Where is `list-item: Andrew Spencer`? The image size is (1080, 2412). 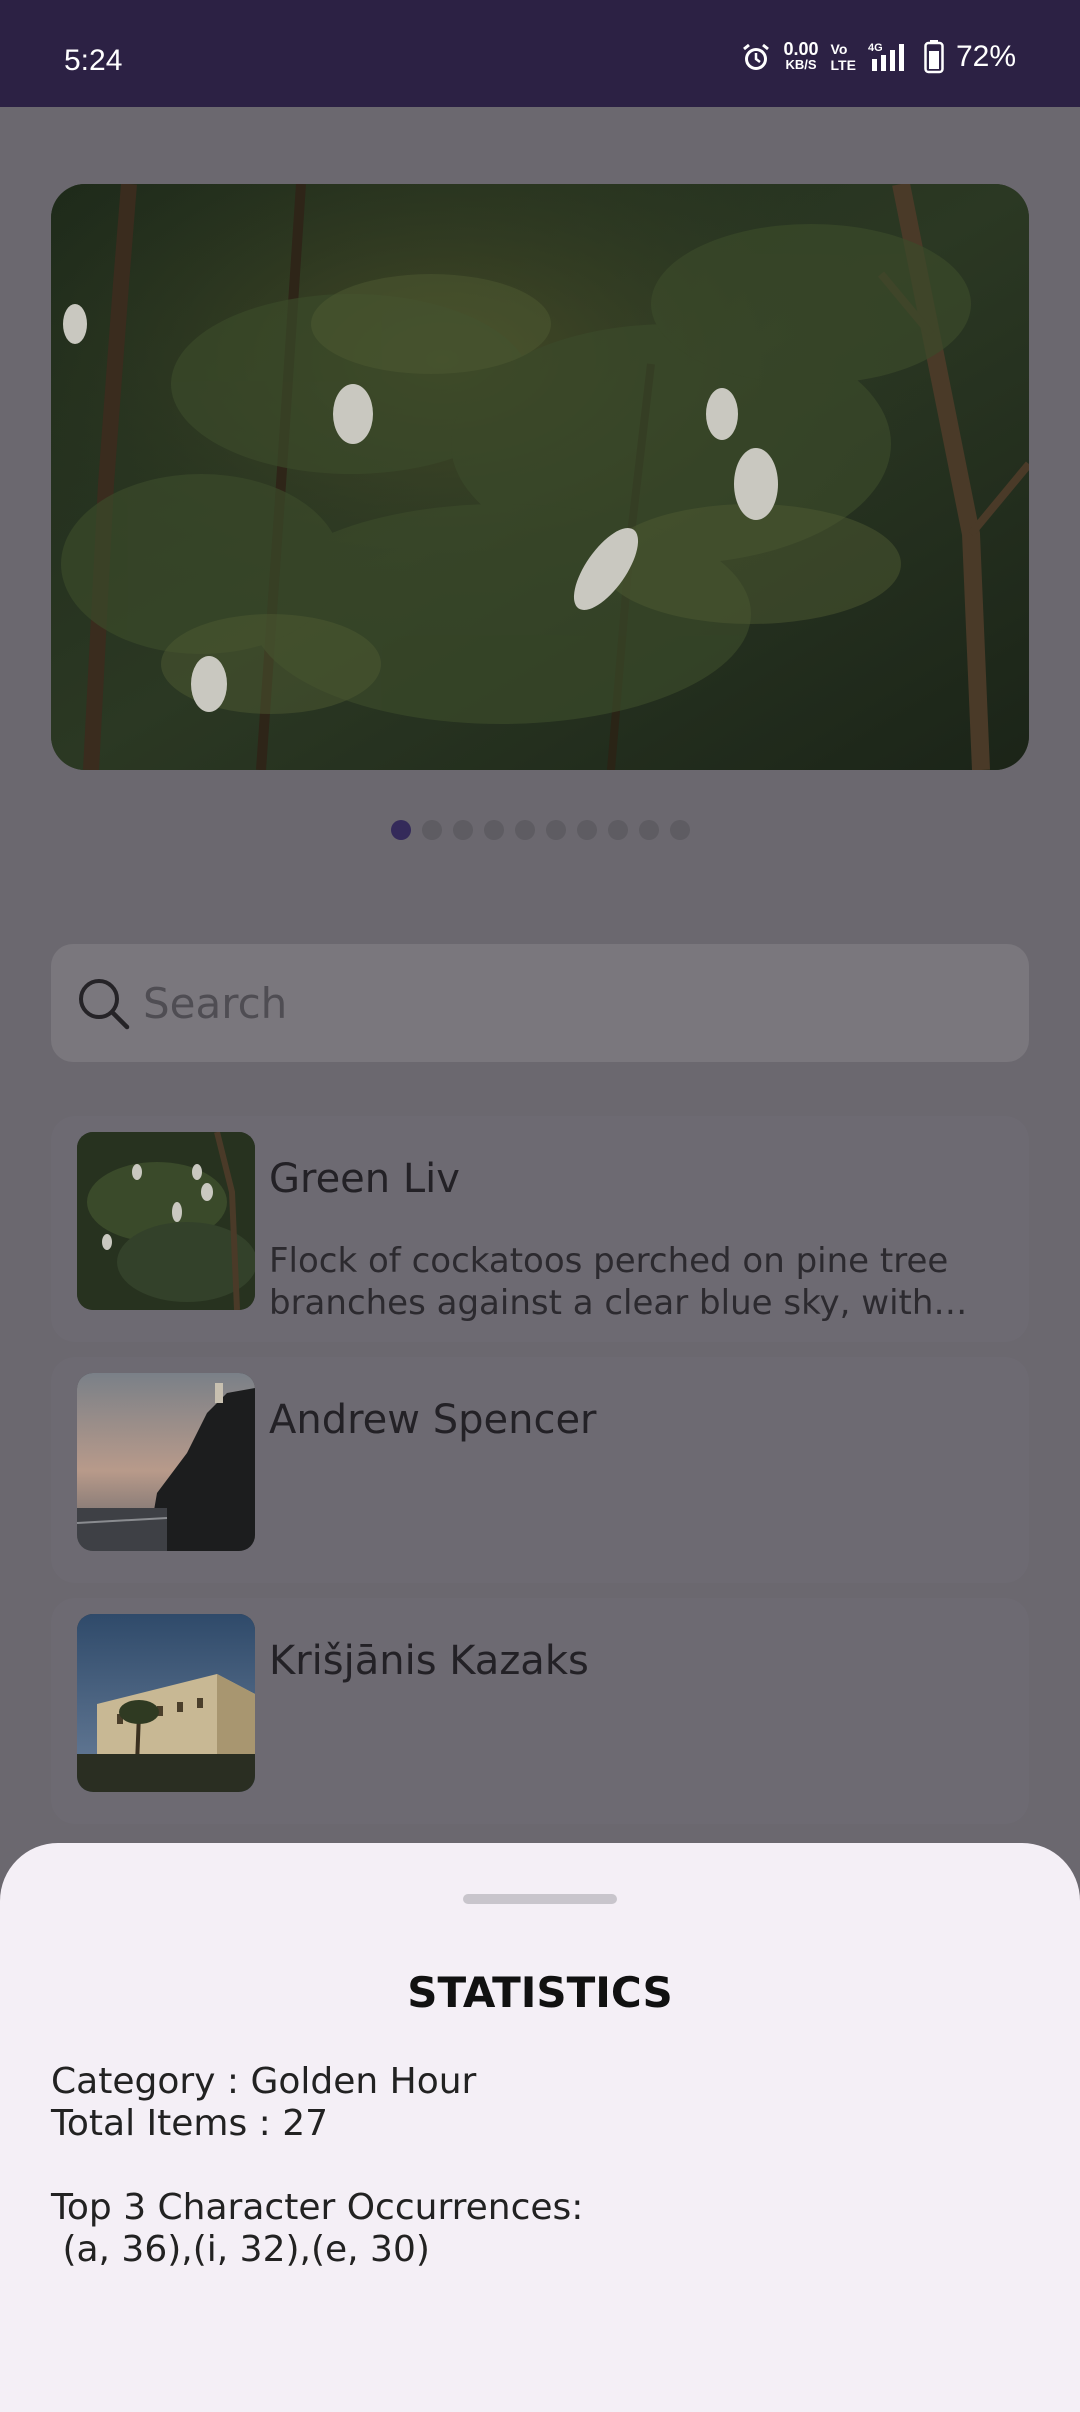 list-item: Andrew Spencer is located at coordinates (540, 1470).